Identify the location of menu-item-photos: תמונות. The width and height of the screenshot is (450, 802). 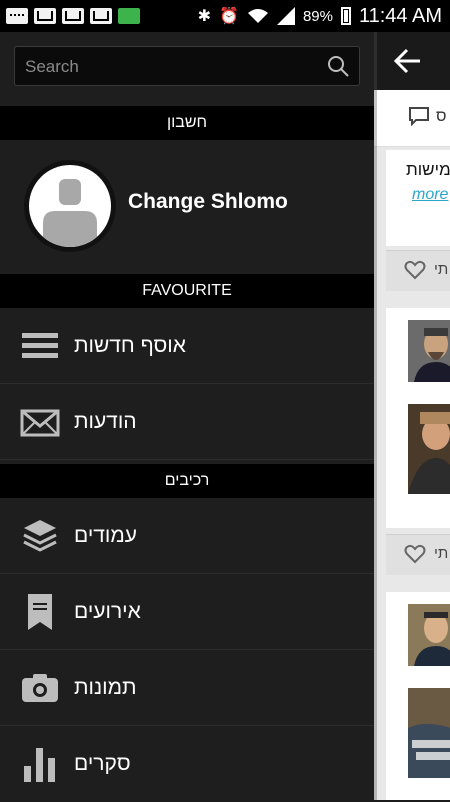
(187, 688).